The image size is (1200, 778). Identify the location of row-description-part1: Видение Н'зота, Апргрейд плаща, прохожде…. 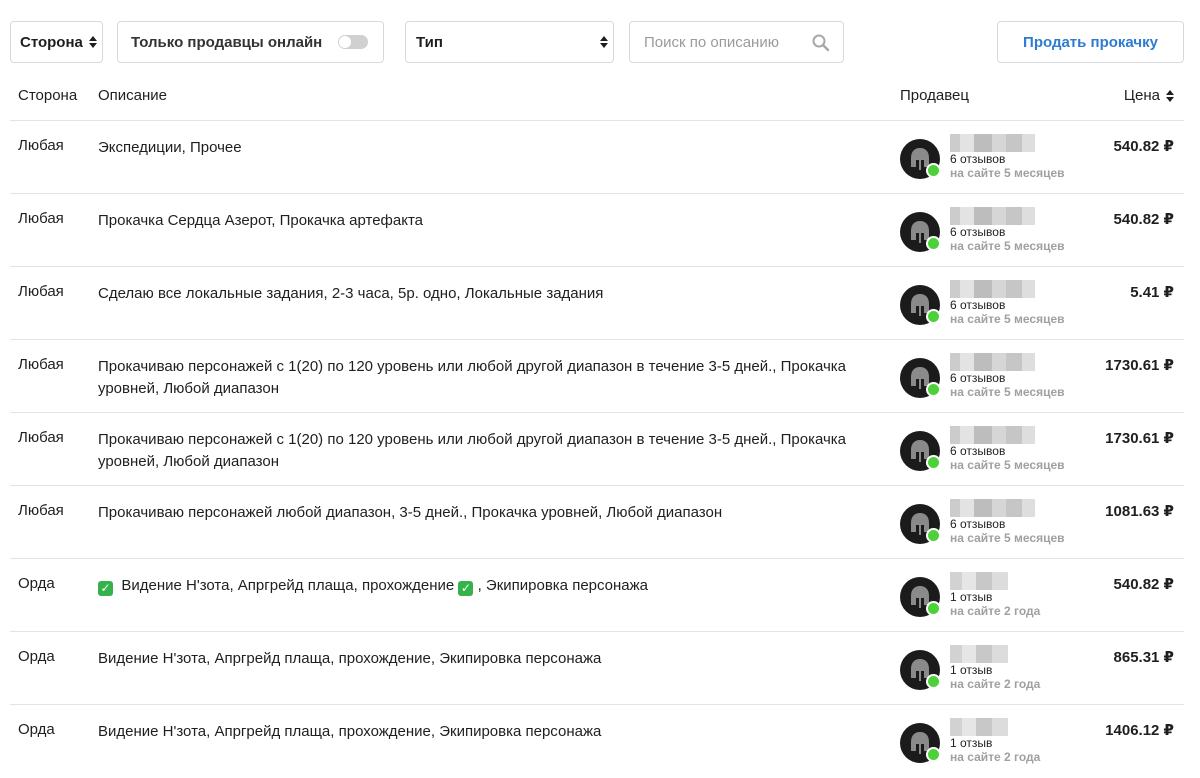
(288, 585).